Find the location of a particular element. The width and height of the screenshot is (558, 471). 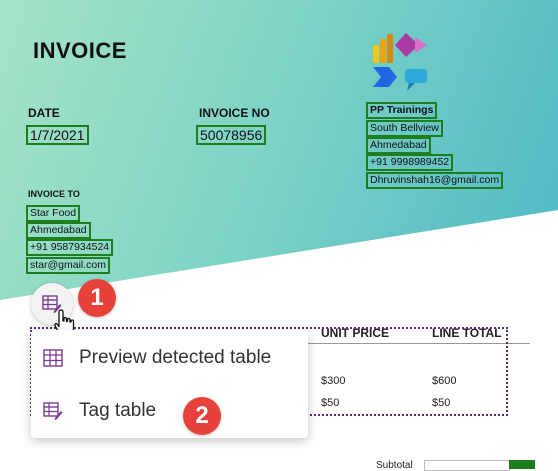

company-city-field: Ahmedabad is located at coordinates (398, 145).